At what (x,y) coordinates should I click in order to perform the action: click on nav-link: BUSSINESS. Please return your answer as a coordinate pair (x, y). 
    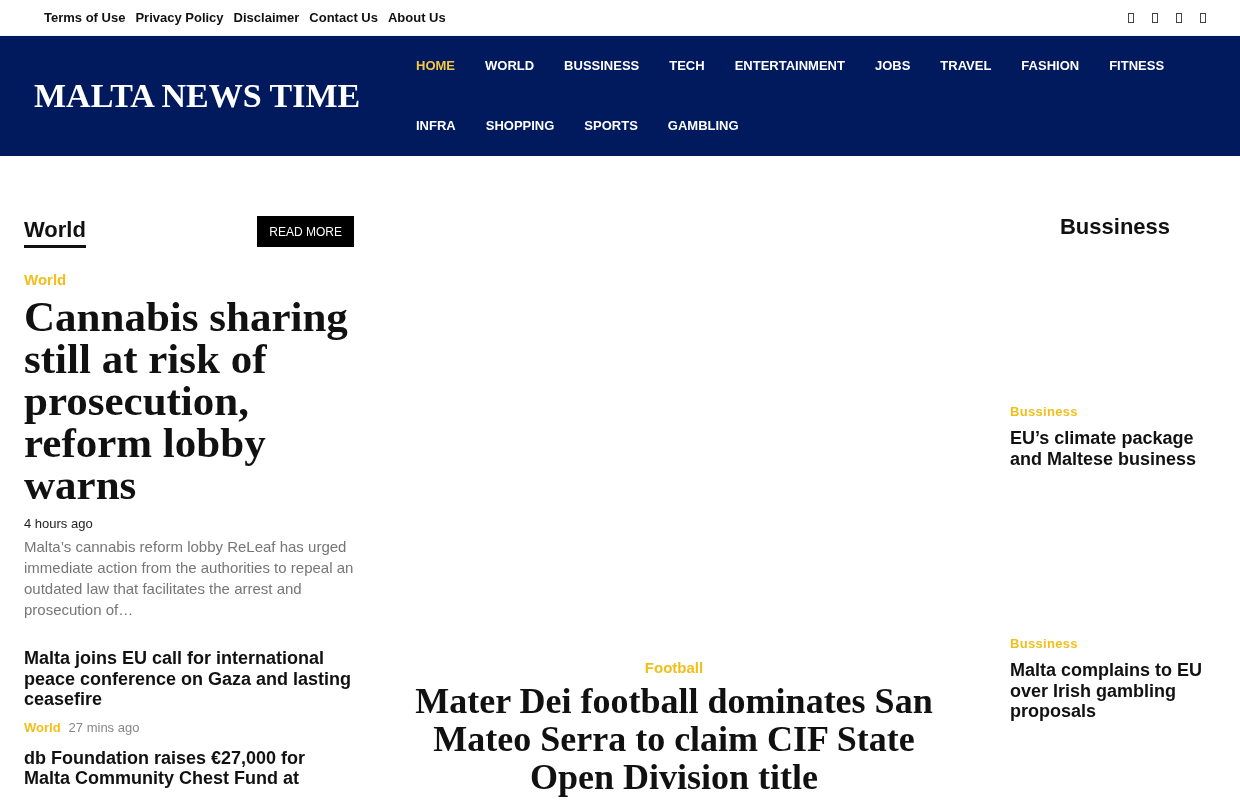
    Looking at the image, I should click on (602, 66).